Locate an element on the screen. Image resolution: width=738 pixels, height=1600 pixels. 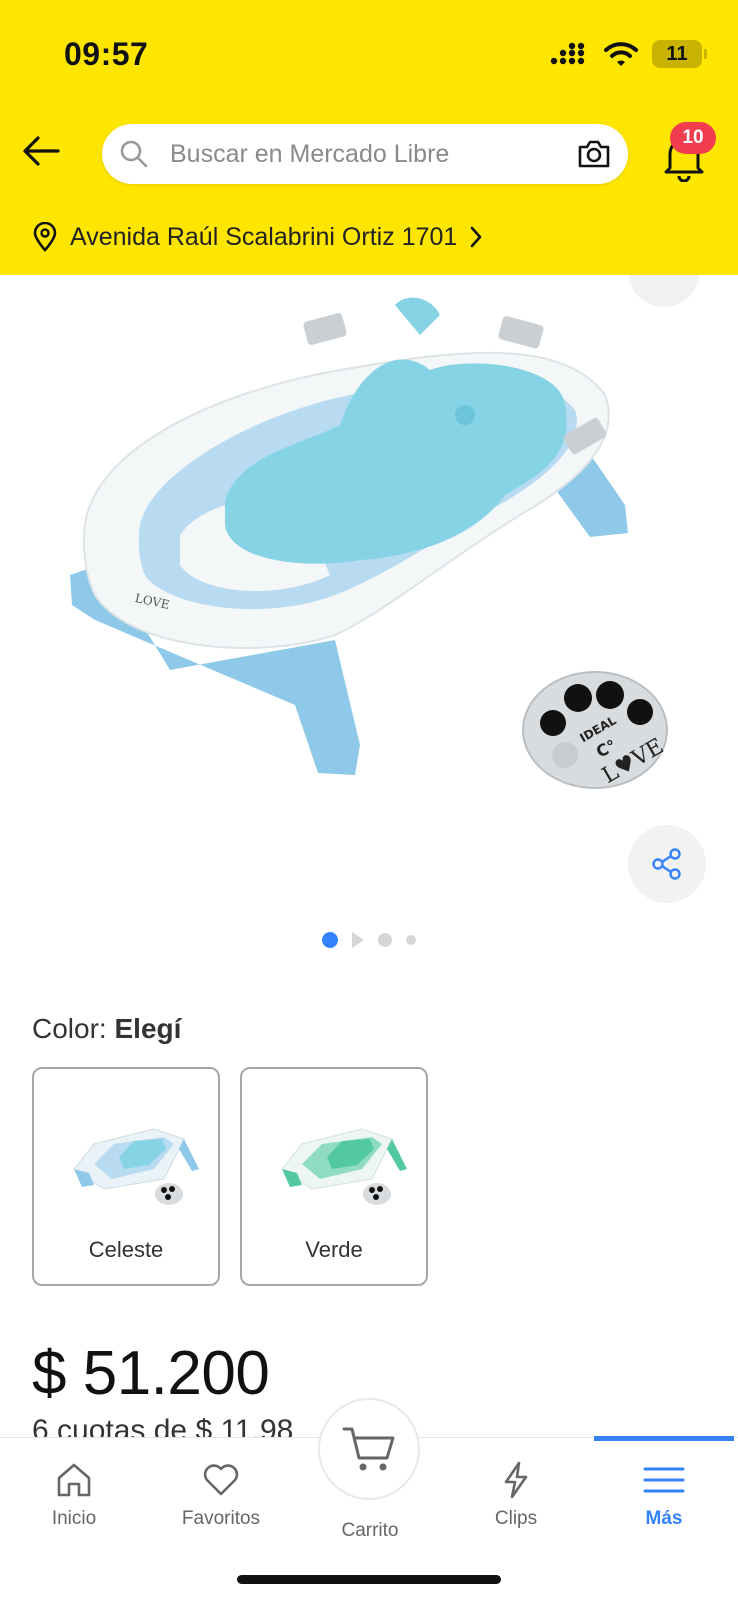
battery-indicator: 11 is located at coordinates (679, 54).